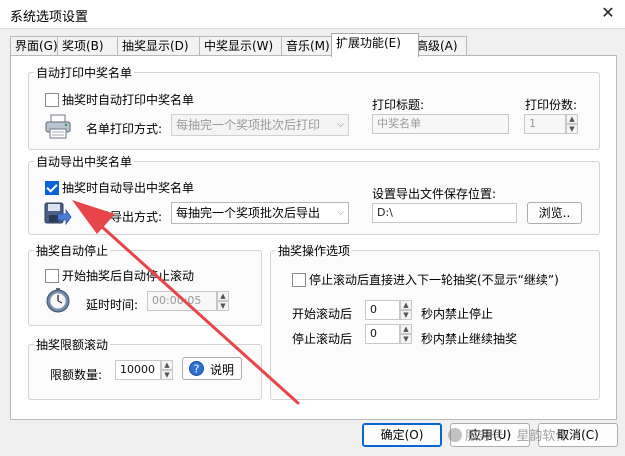  Describe the element at coordinates (72, 250) in the screenshot. I see `auto-stop-group-title: 抽奖自动停止` at that location.